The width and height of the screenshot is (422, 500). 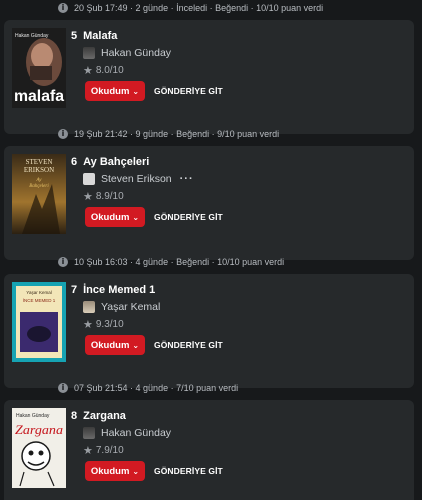 I want to click on cover-title: Zargana, so click(x=39, y=429).